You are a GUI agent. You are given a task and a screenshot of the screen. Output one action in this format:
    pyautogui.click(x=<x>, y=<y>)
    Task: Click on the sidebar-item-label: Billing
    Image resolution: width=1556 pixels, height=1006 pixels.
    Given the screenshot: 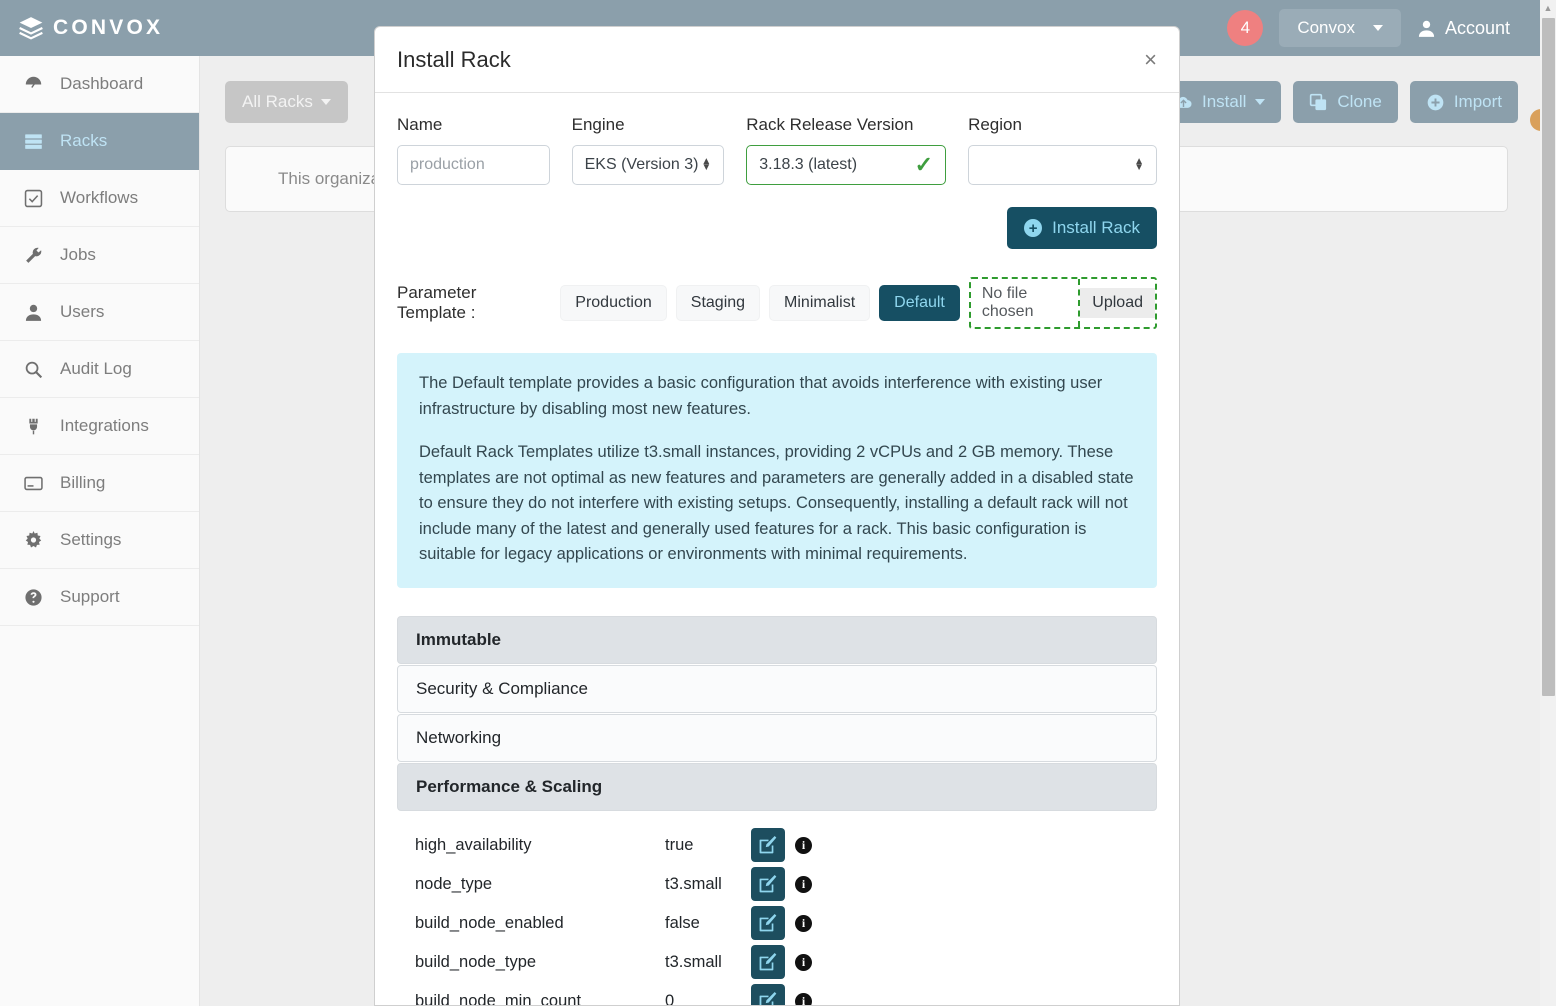 What is the action you would take?
    pyautogui.click(x=83, y=482)
    